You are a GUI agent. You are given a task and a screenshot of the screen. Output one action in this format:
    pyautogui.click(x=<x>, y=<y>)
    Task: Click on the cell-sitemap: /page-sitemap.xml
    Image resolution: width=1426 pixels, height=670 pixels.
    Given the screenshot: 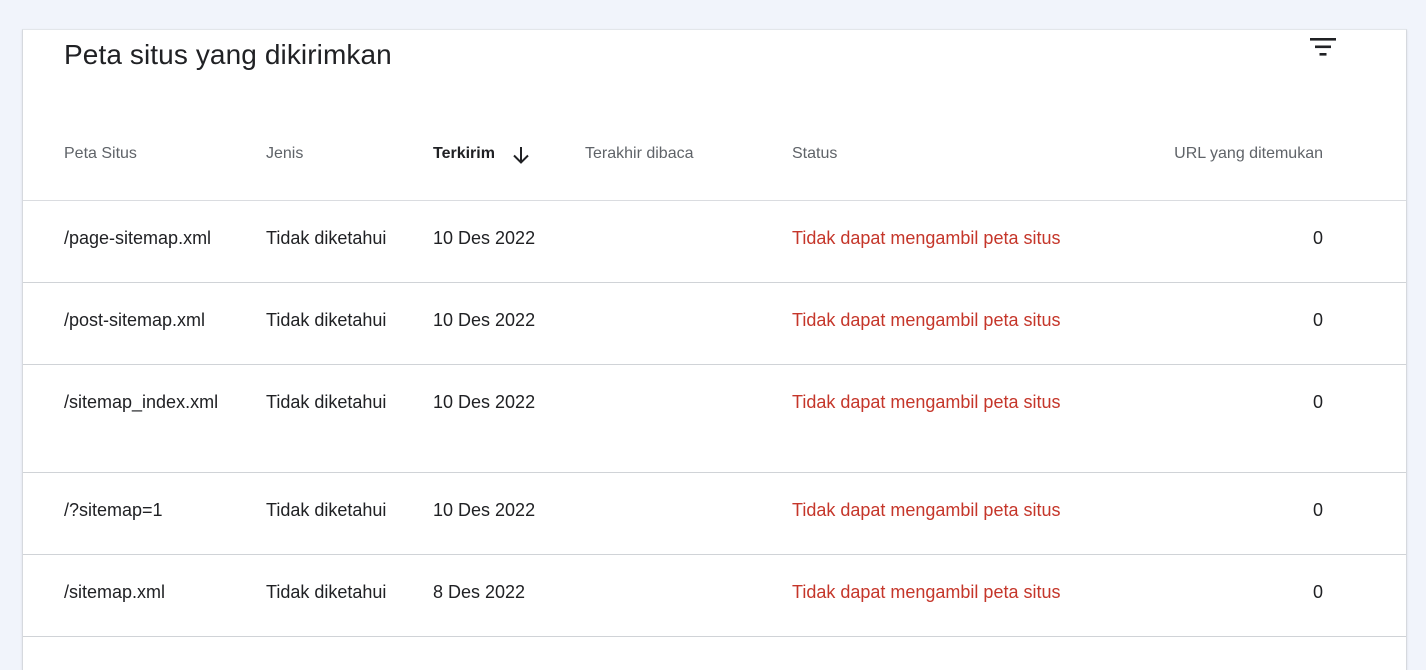 What is the action you would take?
    pyautogui.click(x=138, y=238)
    